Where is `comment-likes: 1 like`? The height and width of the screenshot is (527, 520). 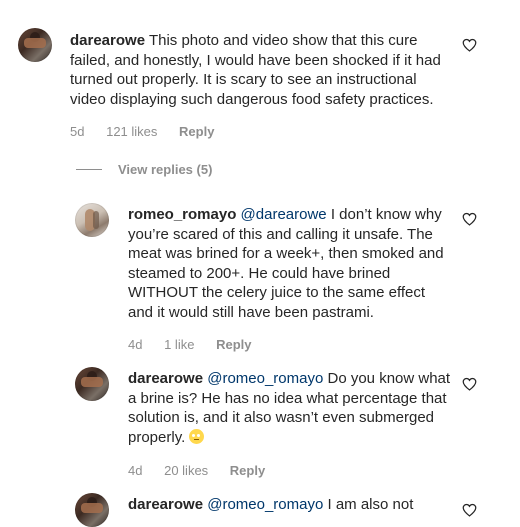
comment-likes: 1 like is located at coordinates (179, 344).